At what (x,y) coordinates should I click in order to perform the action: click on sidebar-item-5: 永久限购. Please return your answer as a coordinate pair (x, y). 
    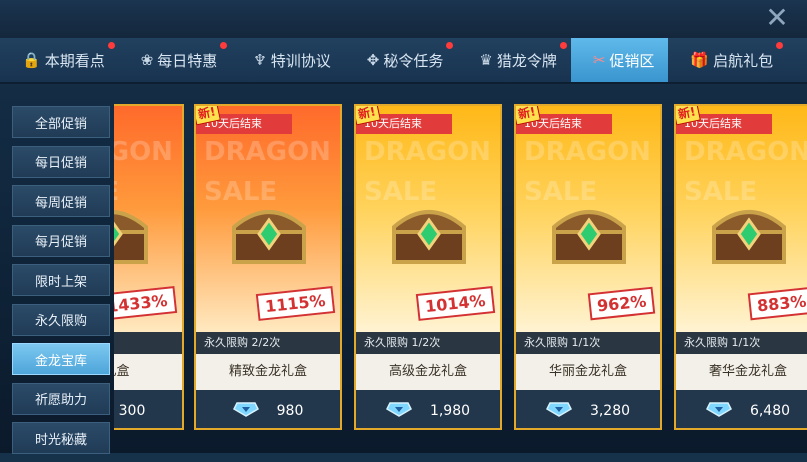
    Looking at the image, I should click on (61, 319).